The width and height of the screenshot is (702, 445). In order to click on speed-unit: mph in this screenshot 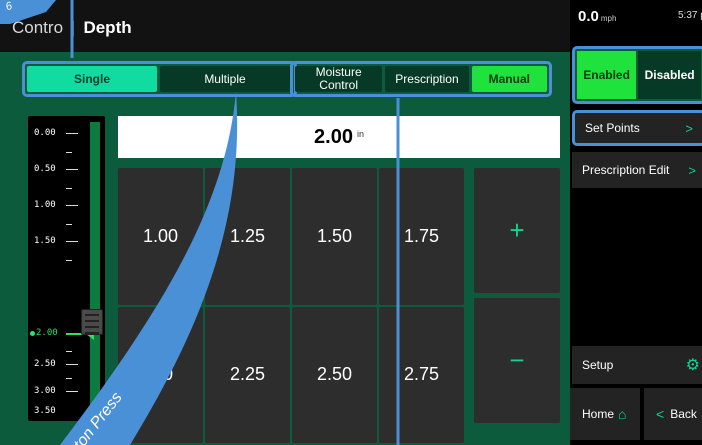, I will do `click(608, 18)`.